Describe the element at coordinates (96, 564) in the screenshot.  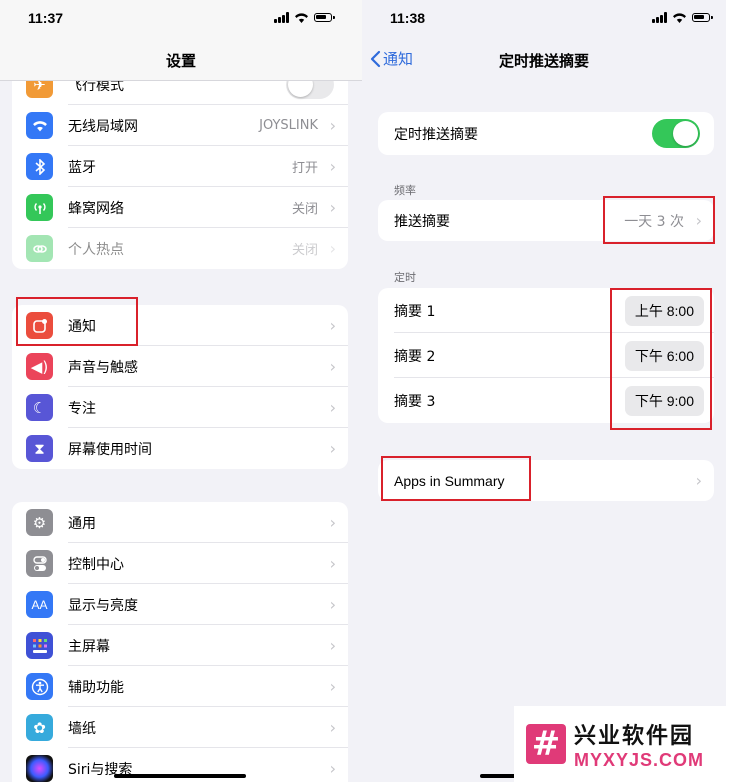
I see `row-label: 控制中心` at that location.